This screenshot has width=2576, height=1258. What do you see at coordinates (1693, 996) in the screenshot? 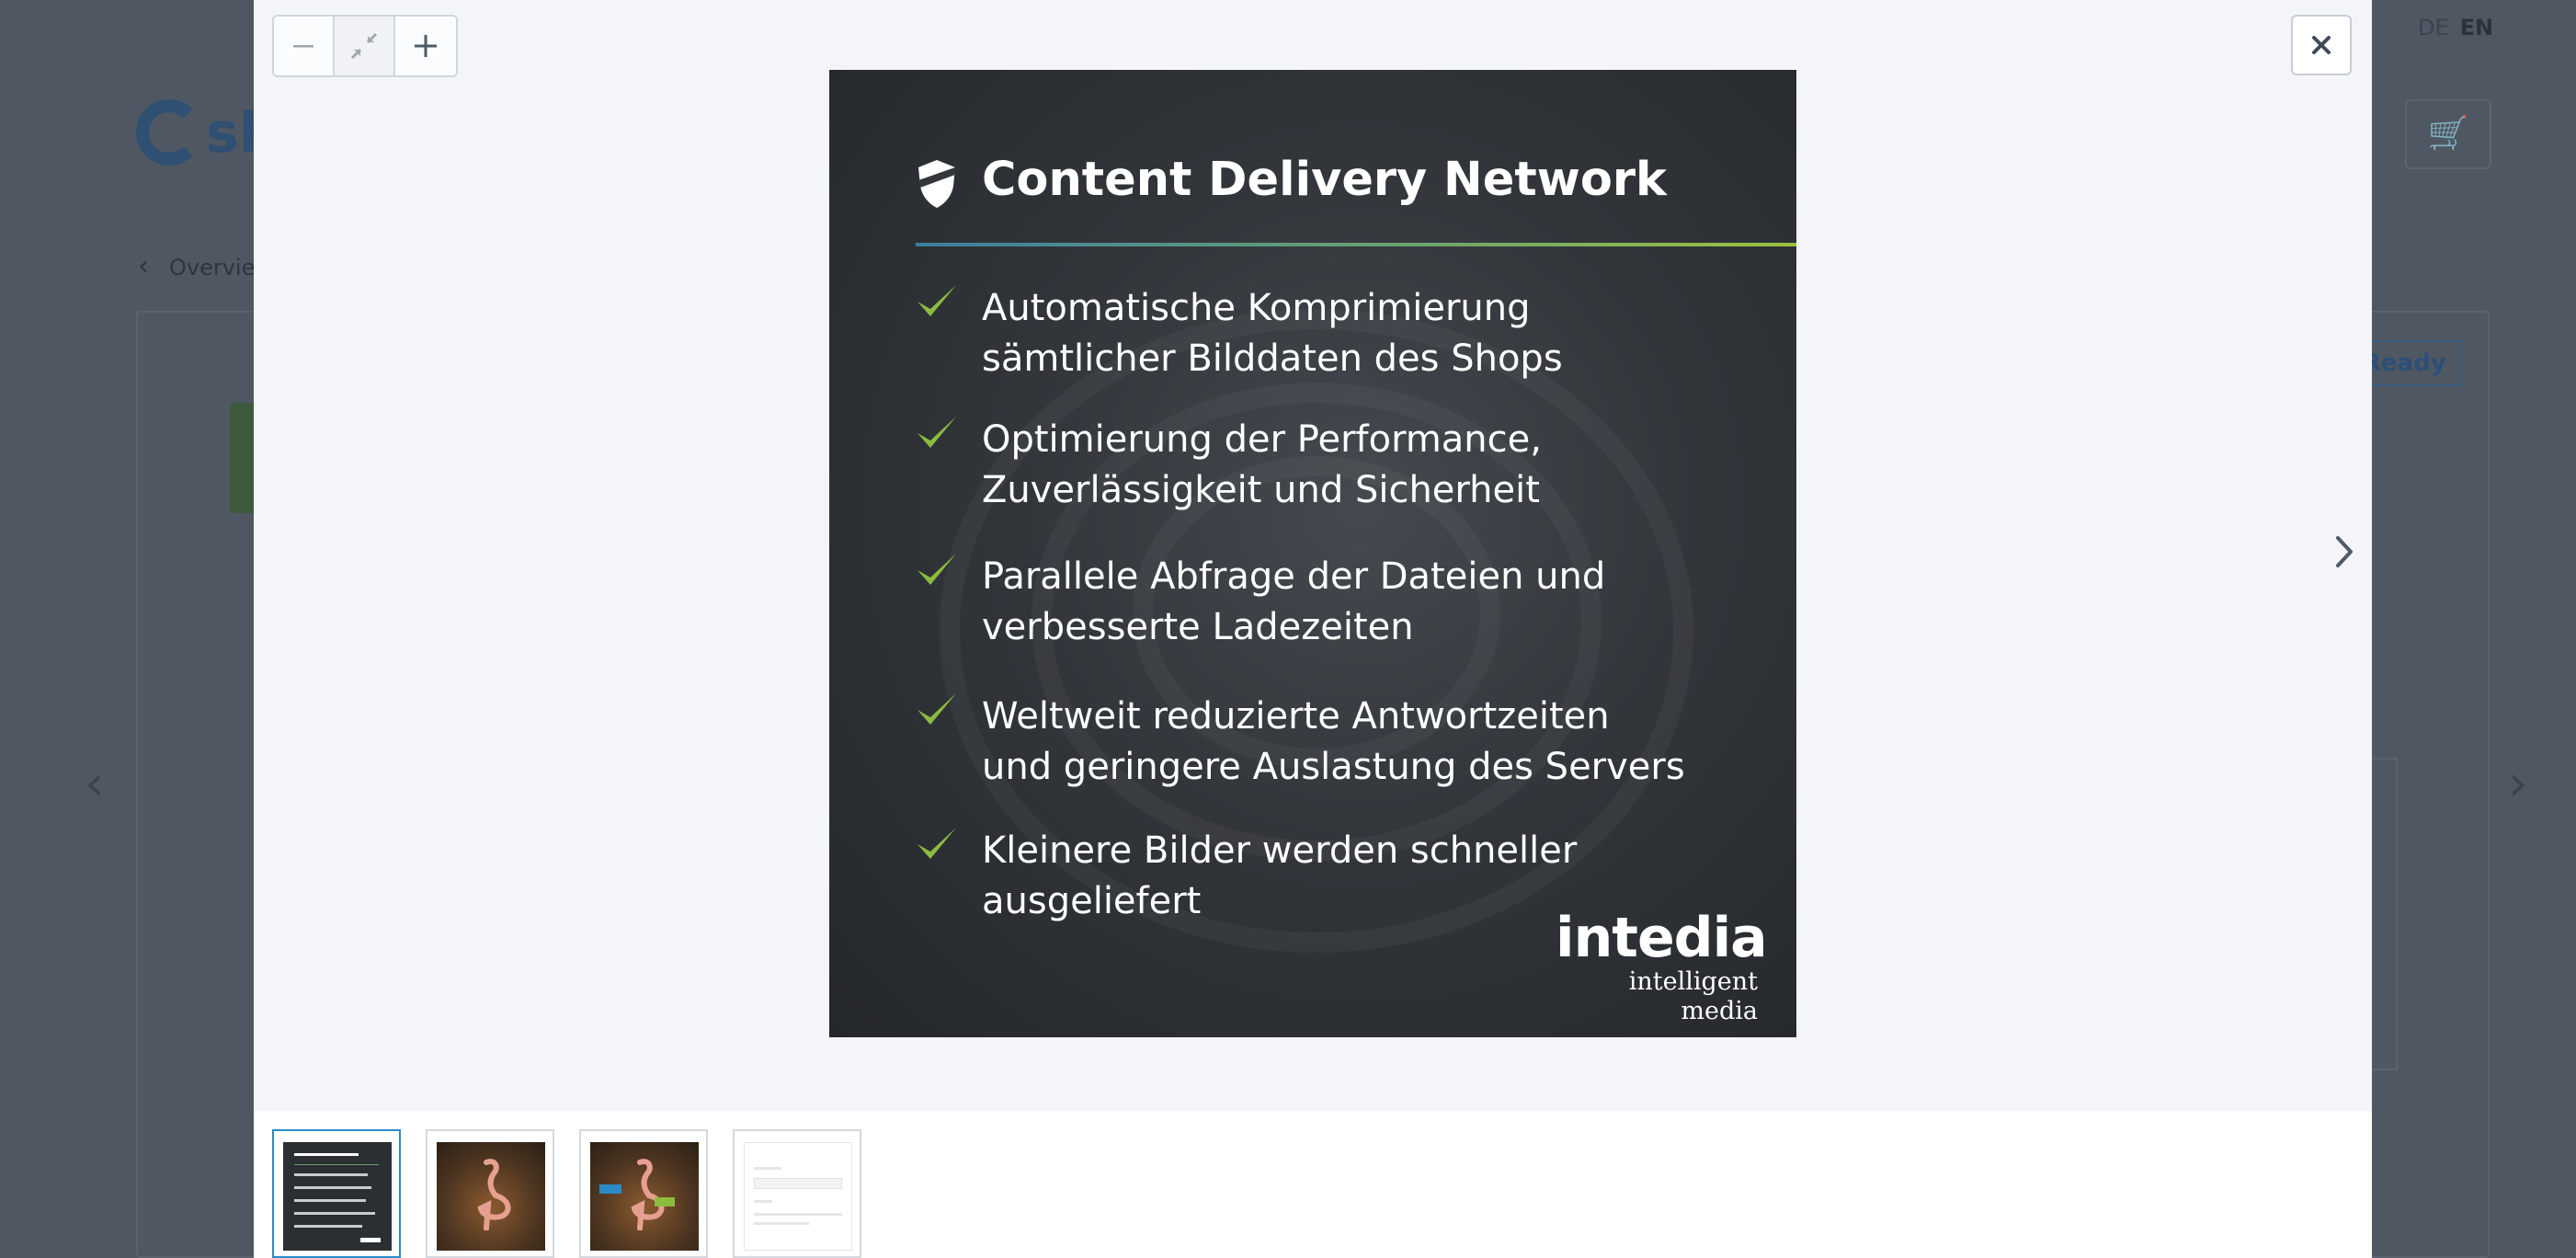
I see `brand-tagline: intelligent media` at bounding box center [1693, 996].